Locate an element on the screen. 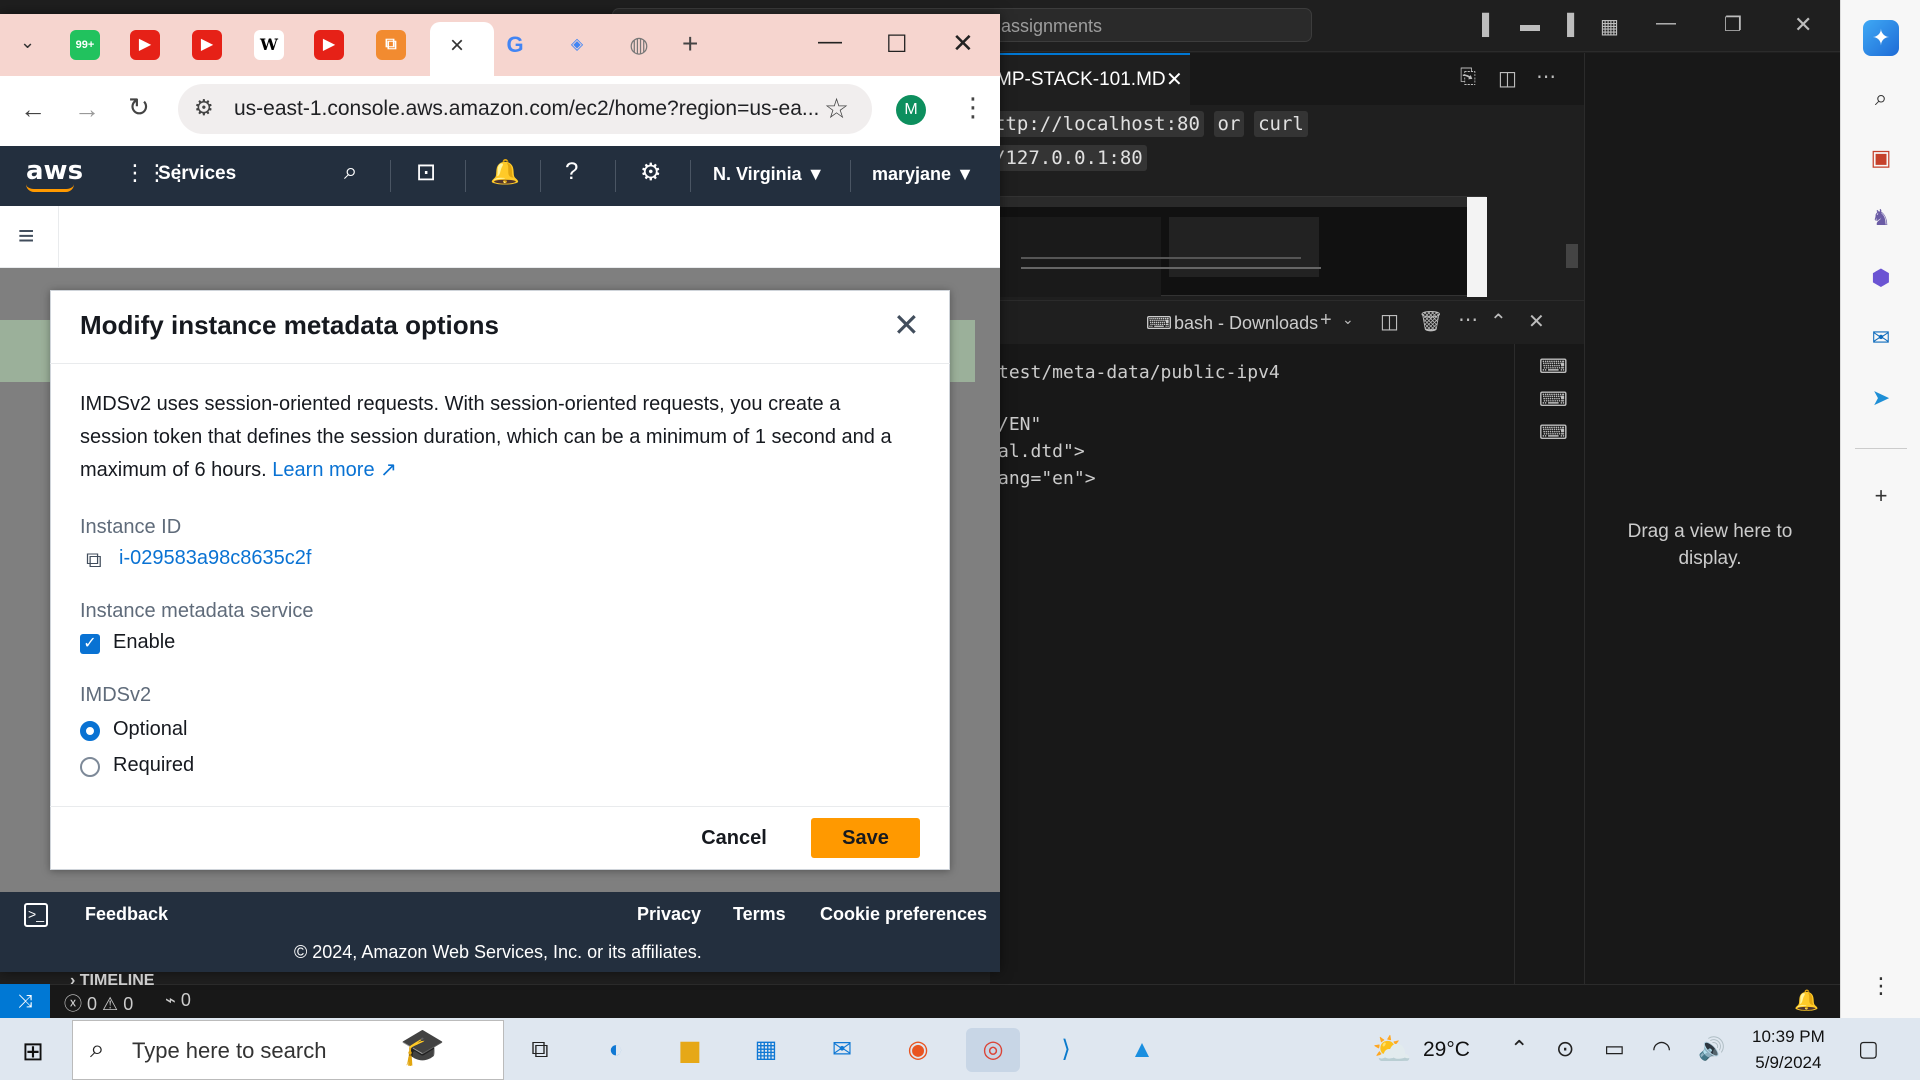 The width and height of the screenshot is (1920, 1080). toggle-panel-icon: ▬ is located at coordinates (1530, 25).